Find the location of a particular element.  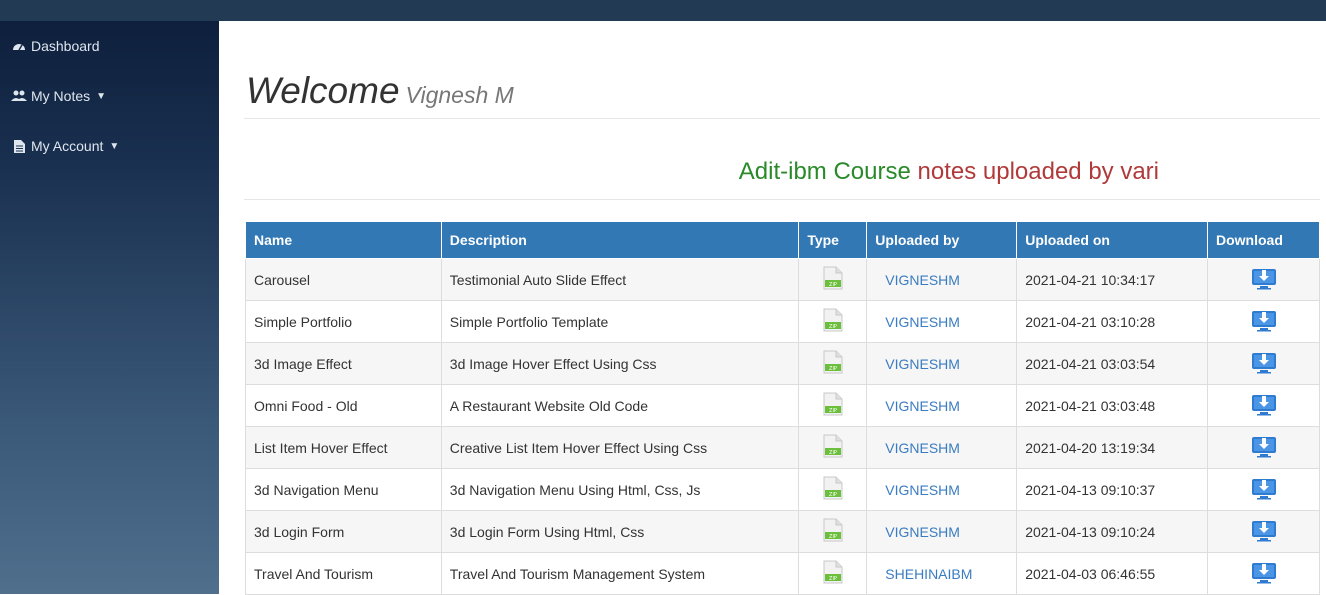

course-name: Adit-ibm Course is located at coordinates (824, 171).